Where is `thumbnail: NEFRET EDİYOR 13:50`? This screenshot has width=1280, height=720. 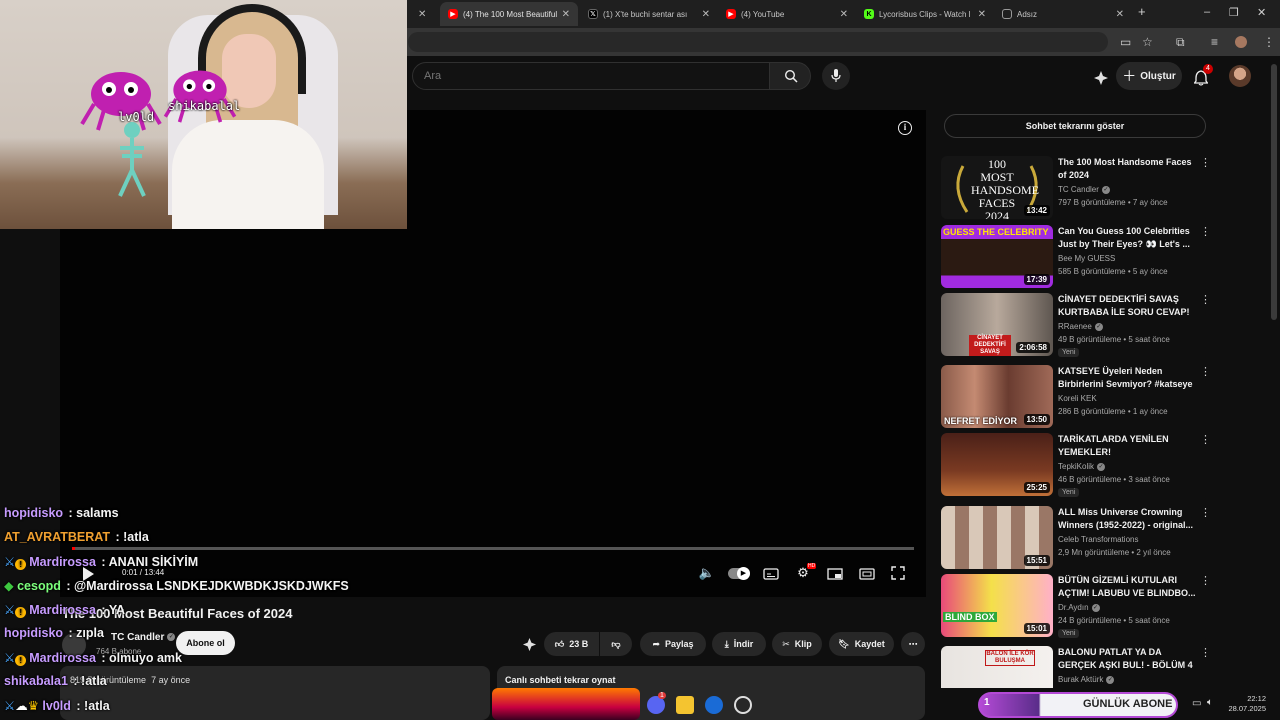 thumbnail: NEFRET EDİYOR 13:50 is located at coordinates (997, 396).